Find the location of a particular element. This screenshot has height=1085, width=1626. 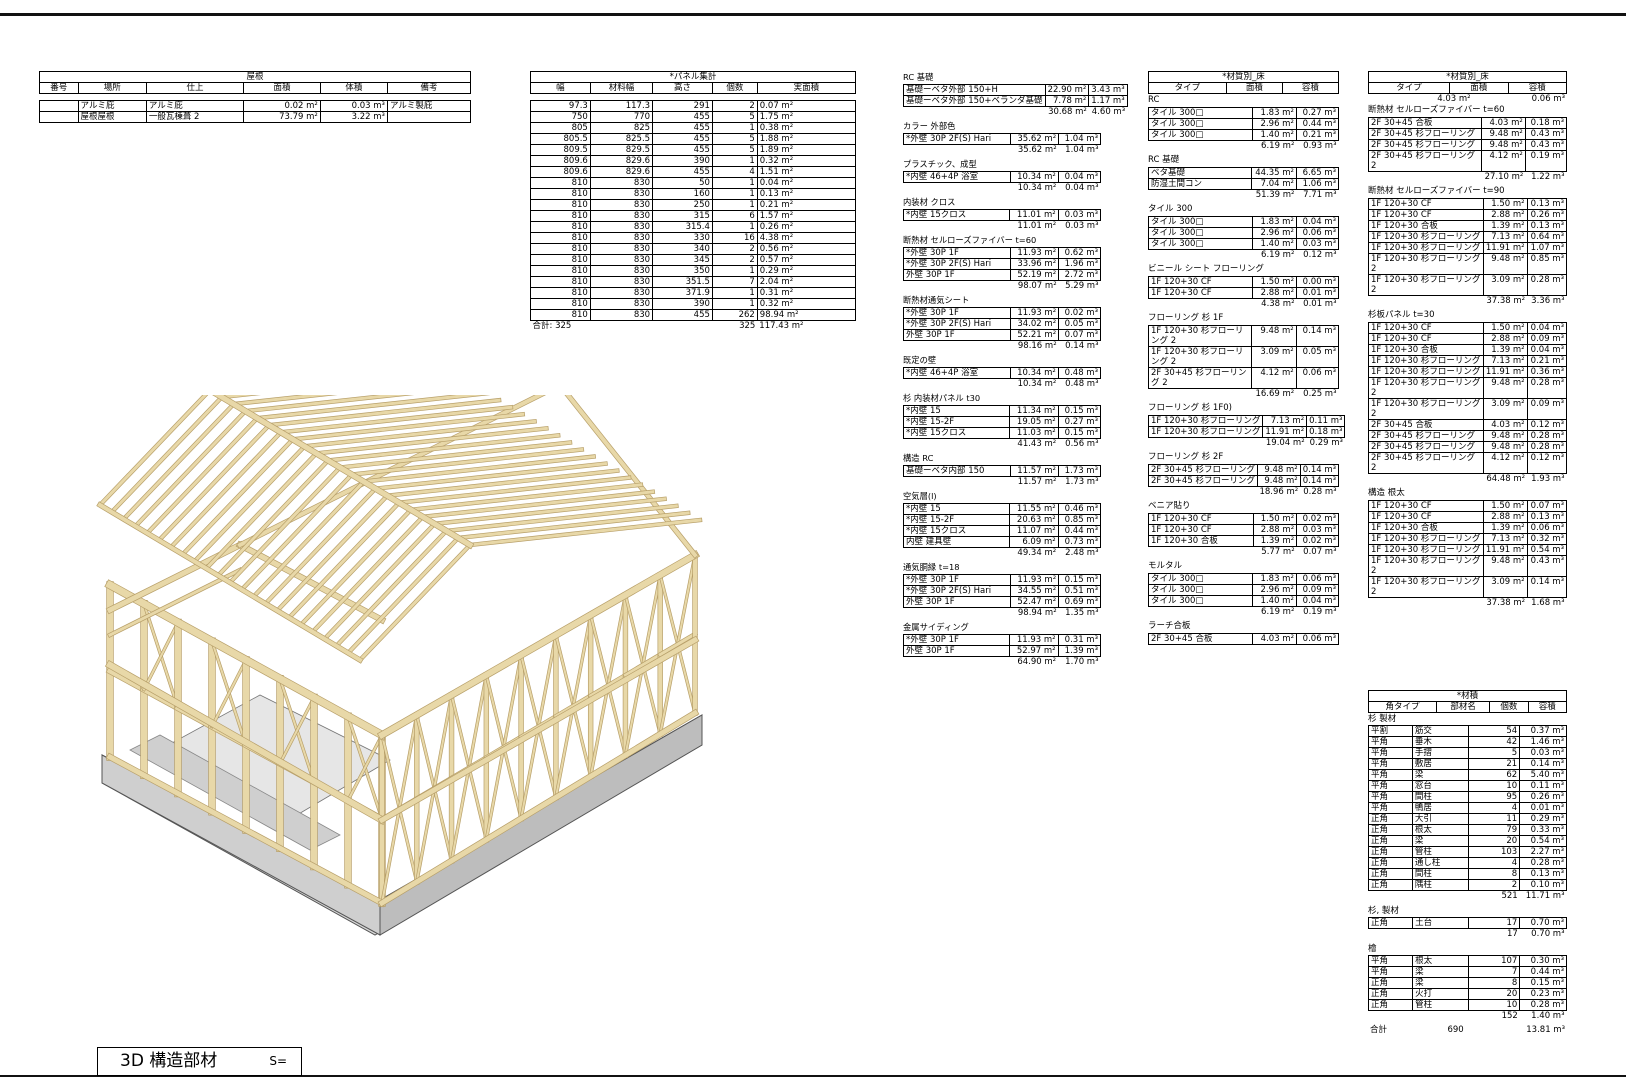

subtotal-row: 37.38 m² 1.68 m³ is located at coordinates (1468, 603).